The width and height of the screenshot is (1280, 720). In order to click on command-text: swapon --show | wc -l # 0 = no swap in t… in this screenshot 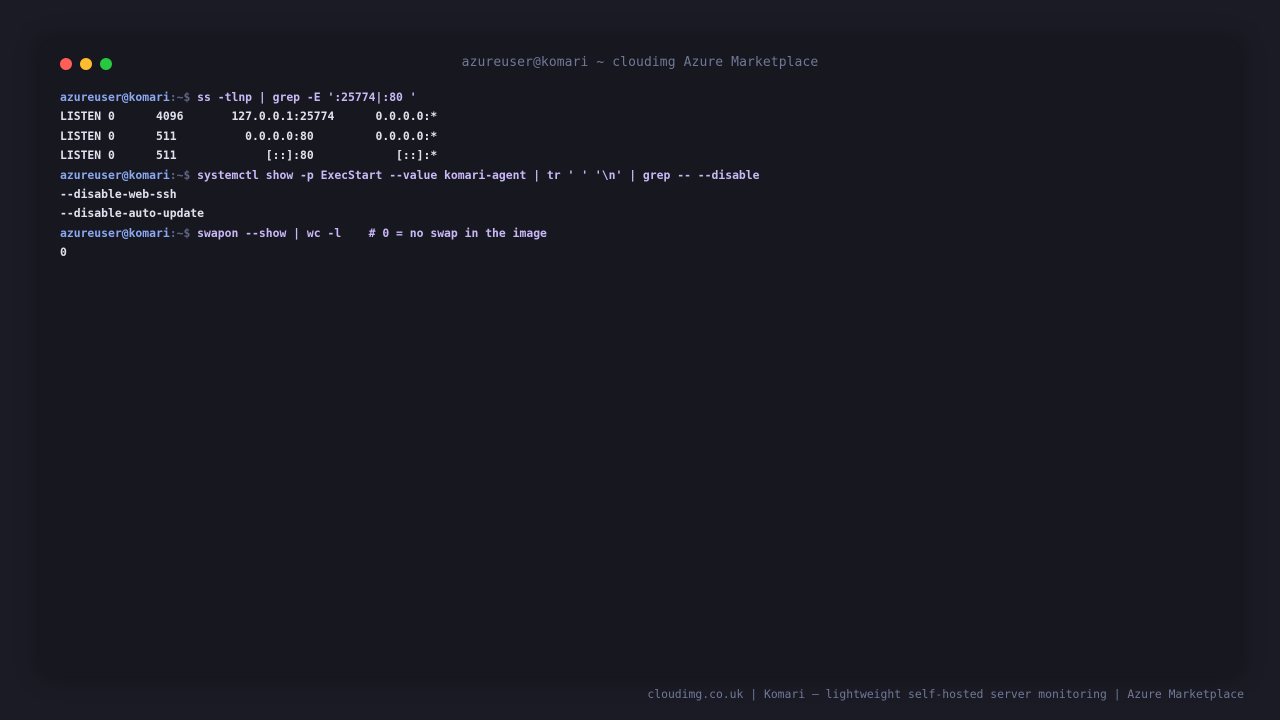, I will do `click(372, 232)`.